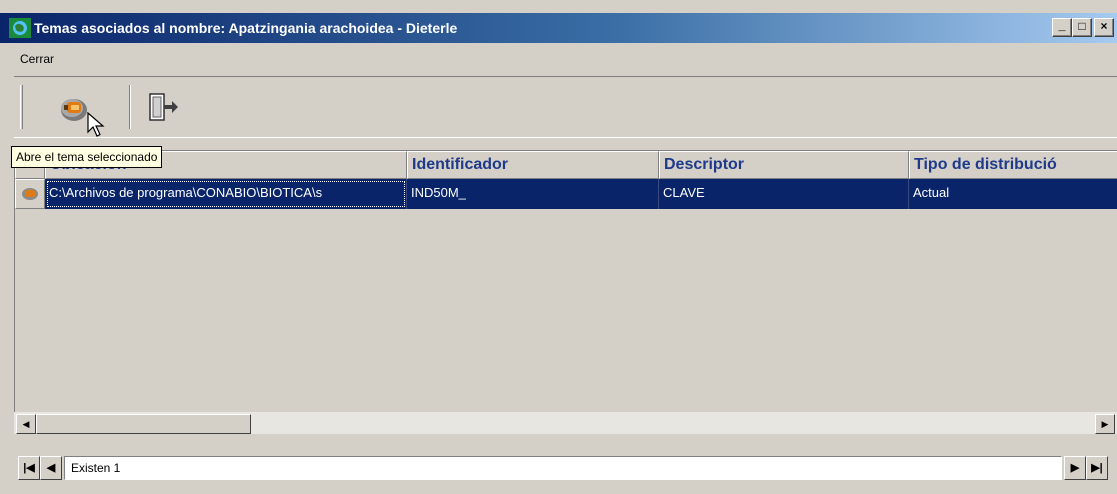 This screenshot has width=1117, height=494. What do you see at coordinates (533, 165) in the screenshot?
I see `header-identificador: Identificador` at bounding box center [533, 165].